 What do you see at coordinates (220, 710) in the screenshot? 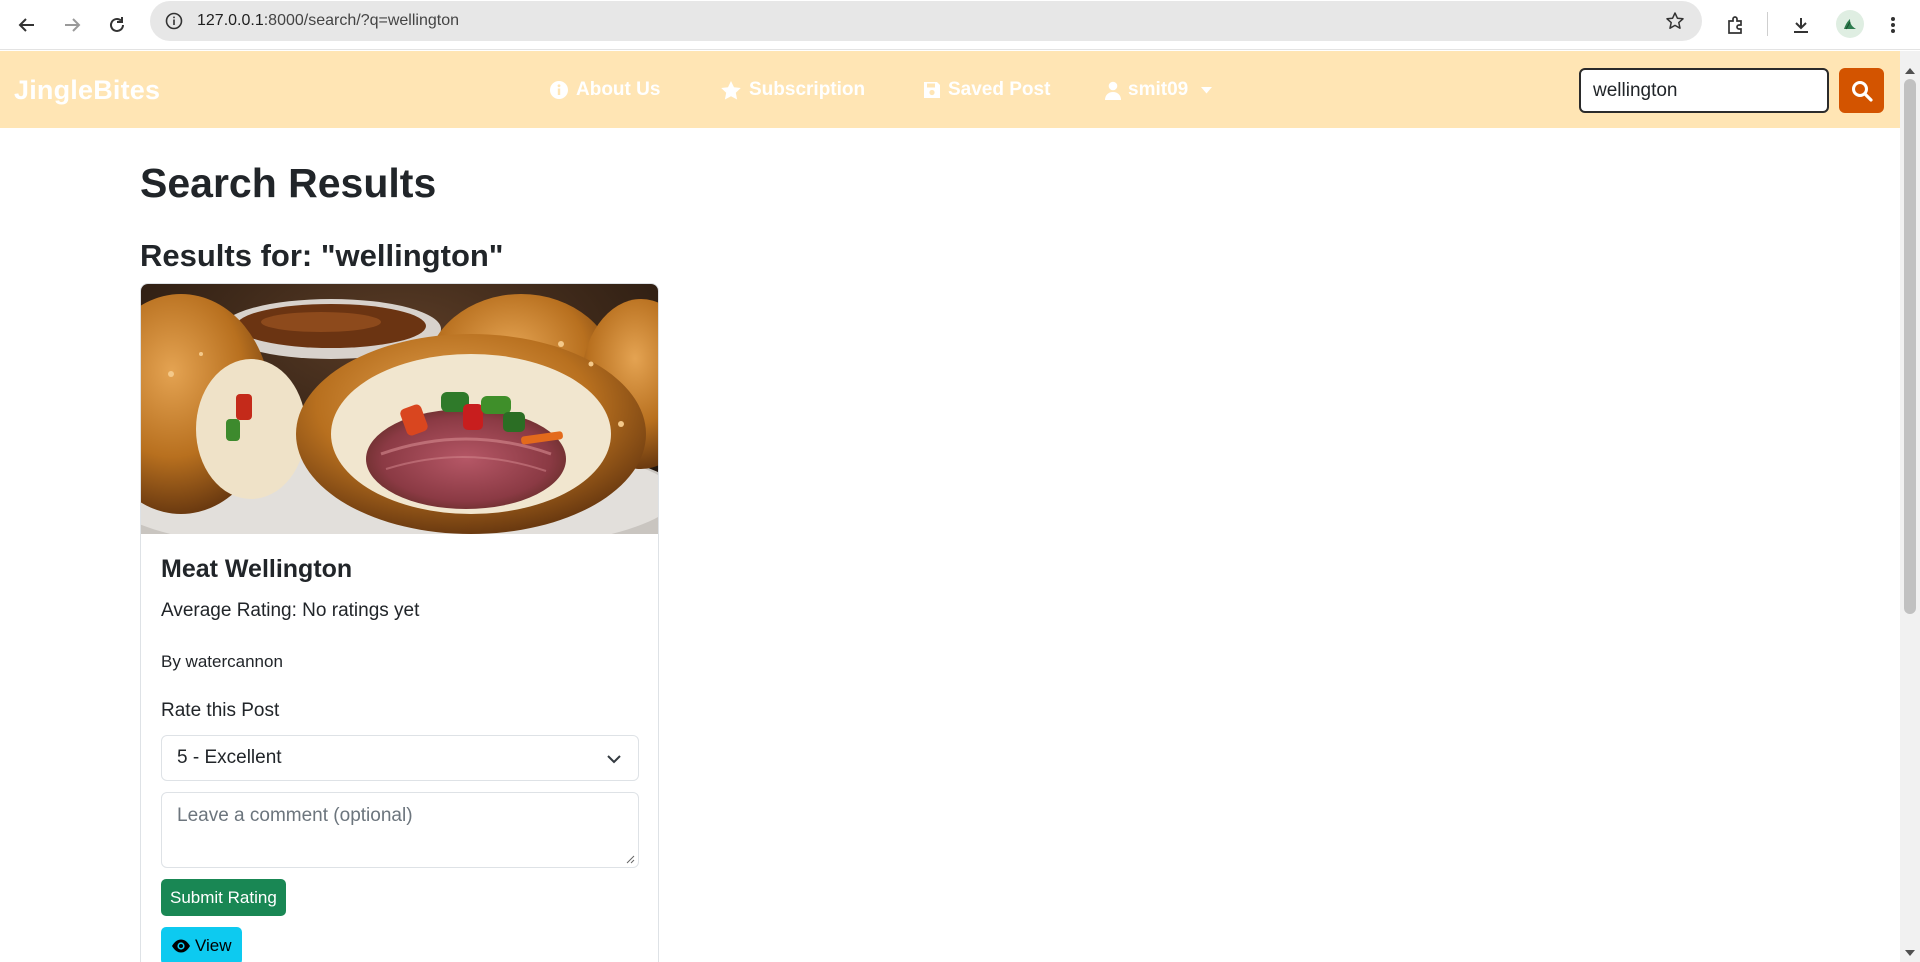
I see `rate-post-label: Rate this Post` at bounding box center [220, 710].